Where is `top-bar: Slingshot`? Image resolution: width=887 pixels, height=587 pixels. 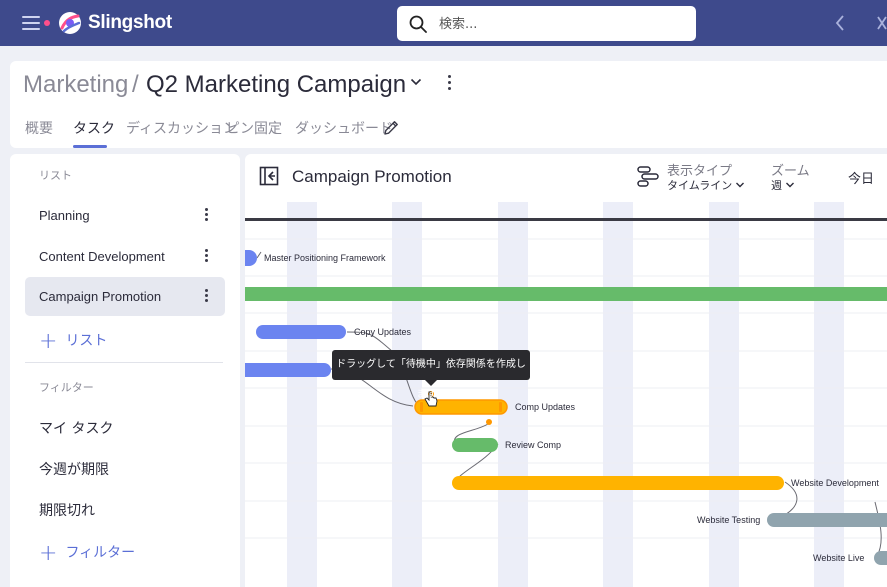 top-bar: Slingshot is located at coordinates (443, 23).